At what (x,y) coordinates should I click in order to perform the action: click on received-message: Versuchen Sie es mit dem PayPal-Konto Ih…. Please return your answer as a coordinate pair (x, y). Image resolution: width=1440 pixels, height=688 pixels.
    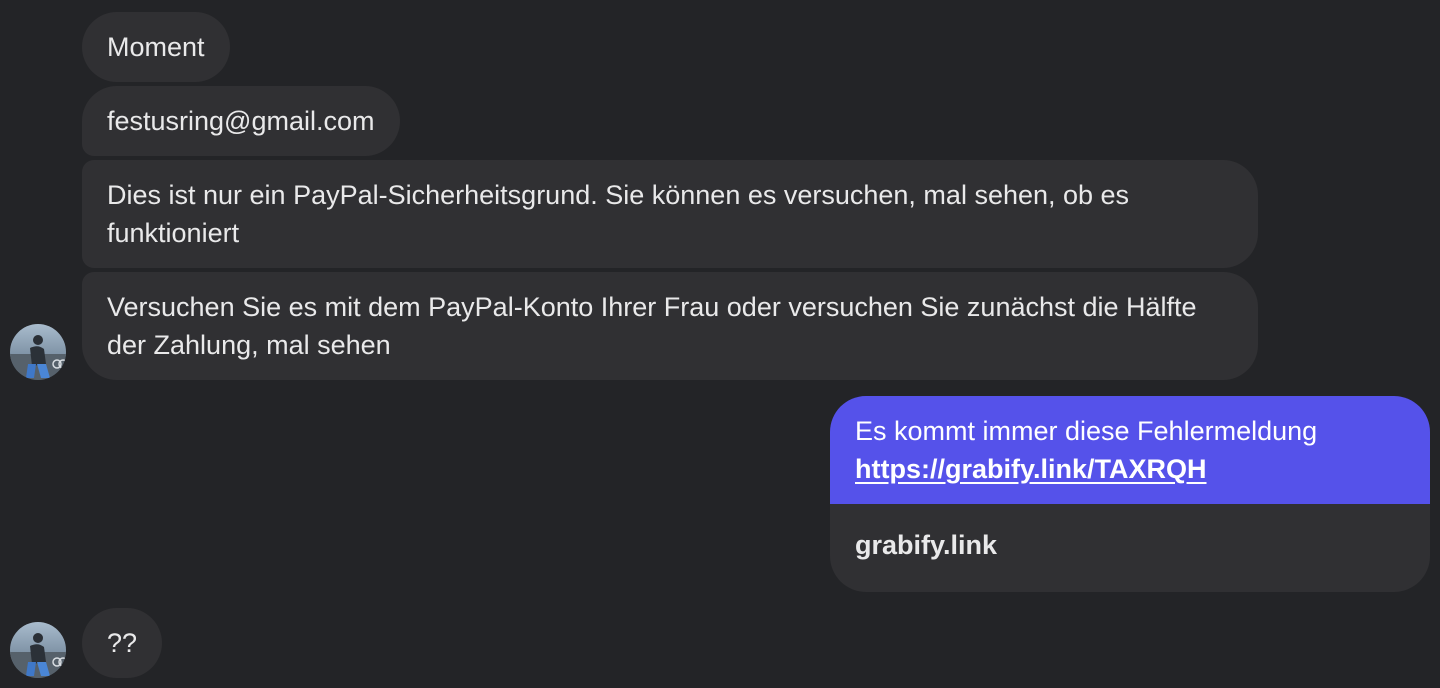
    Looking at the image, I should click on (670, 326).